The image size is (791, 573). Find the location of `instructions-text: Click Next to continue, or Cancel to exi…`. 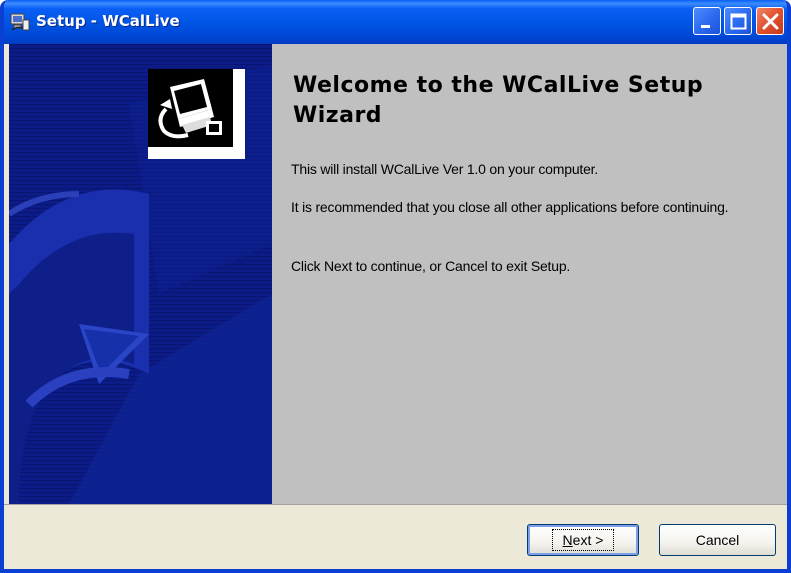

instructions-text: Click Next to continue, or Cancel to exi… is located at coordinates (431, 266).